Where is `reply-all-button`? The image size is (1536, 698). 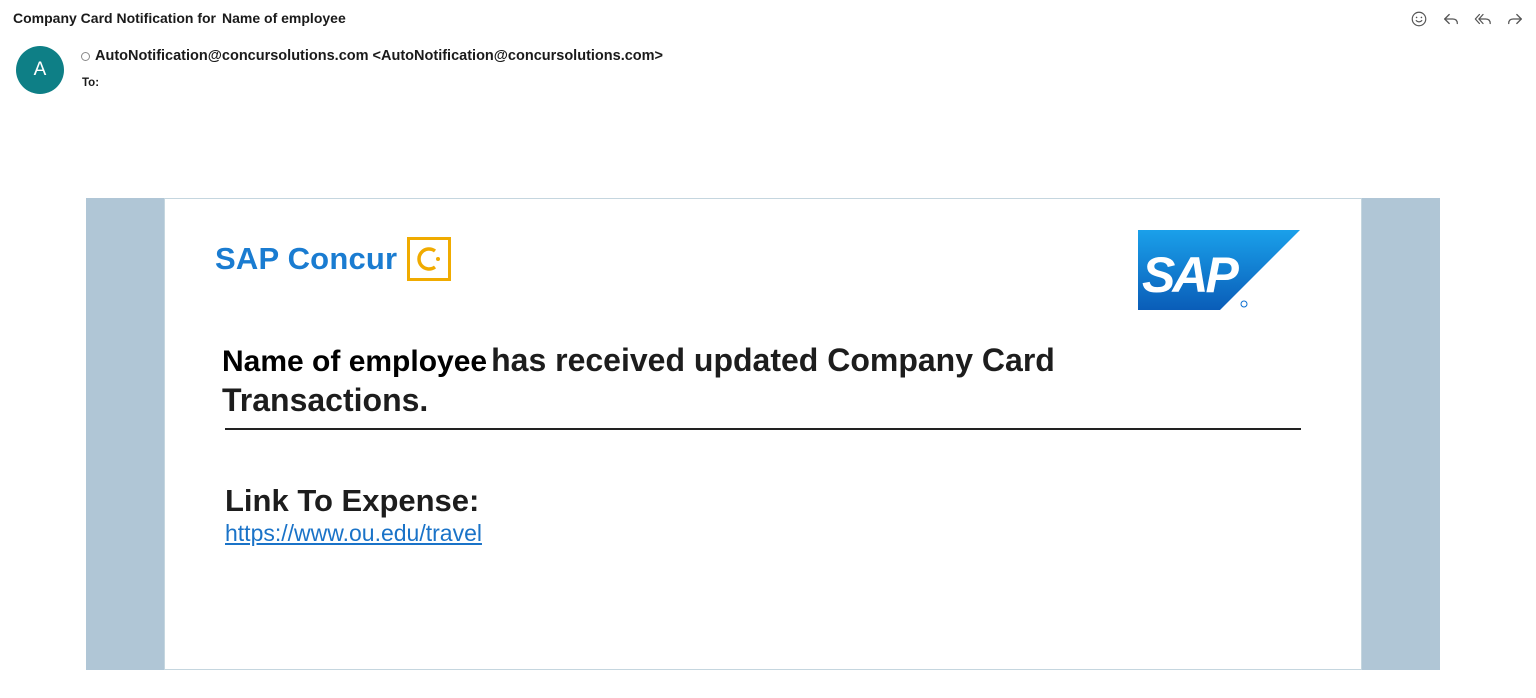
reply-all-button is located at coordinates (1483, 19).